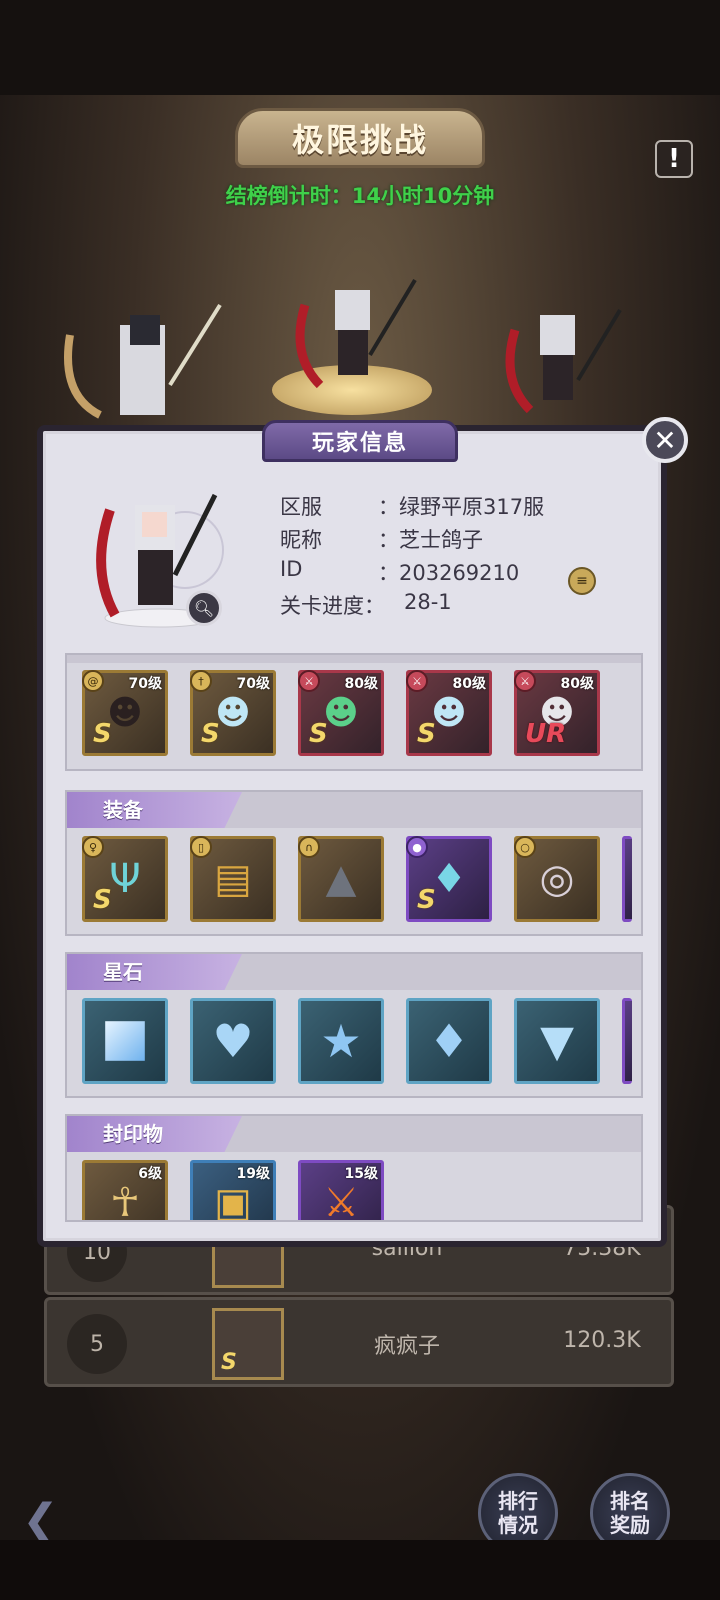  I want to click on character-sprite-left, so click(143, 361).